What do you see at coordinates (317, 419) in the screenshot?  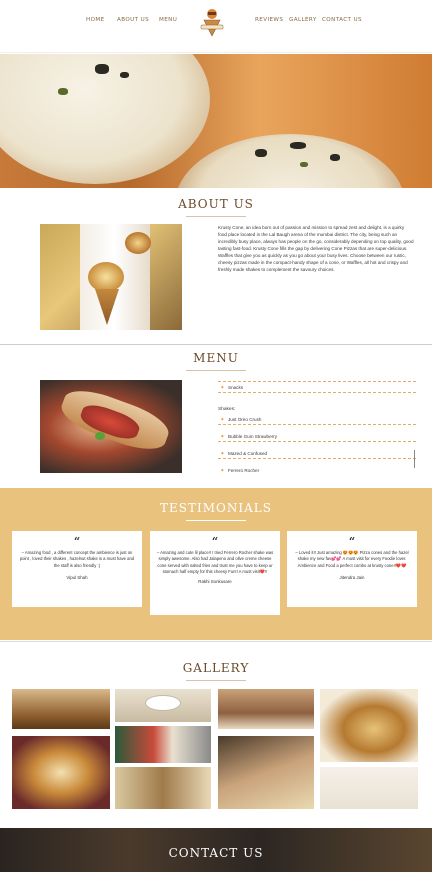 I see `menu-item-shake: Just Oreo Crush` at bounding box center [317, 419].